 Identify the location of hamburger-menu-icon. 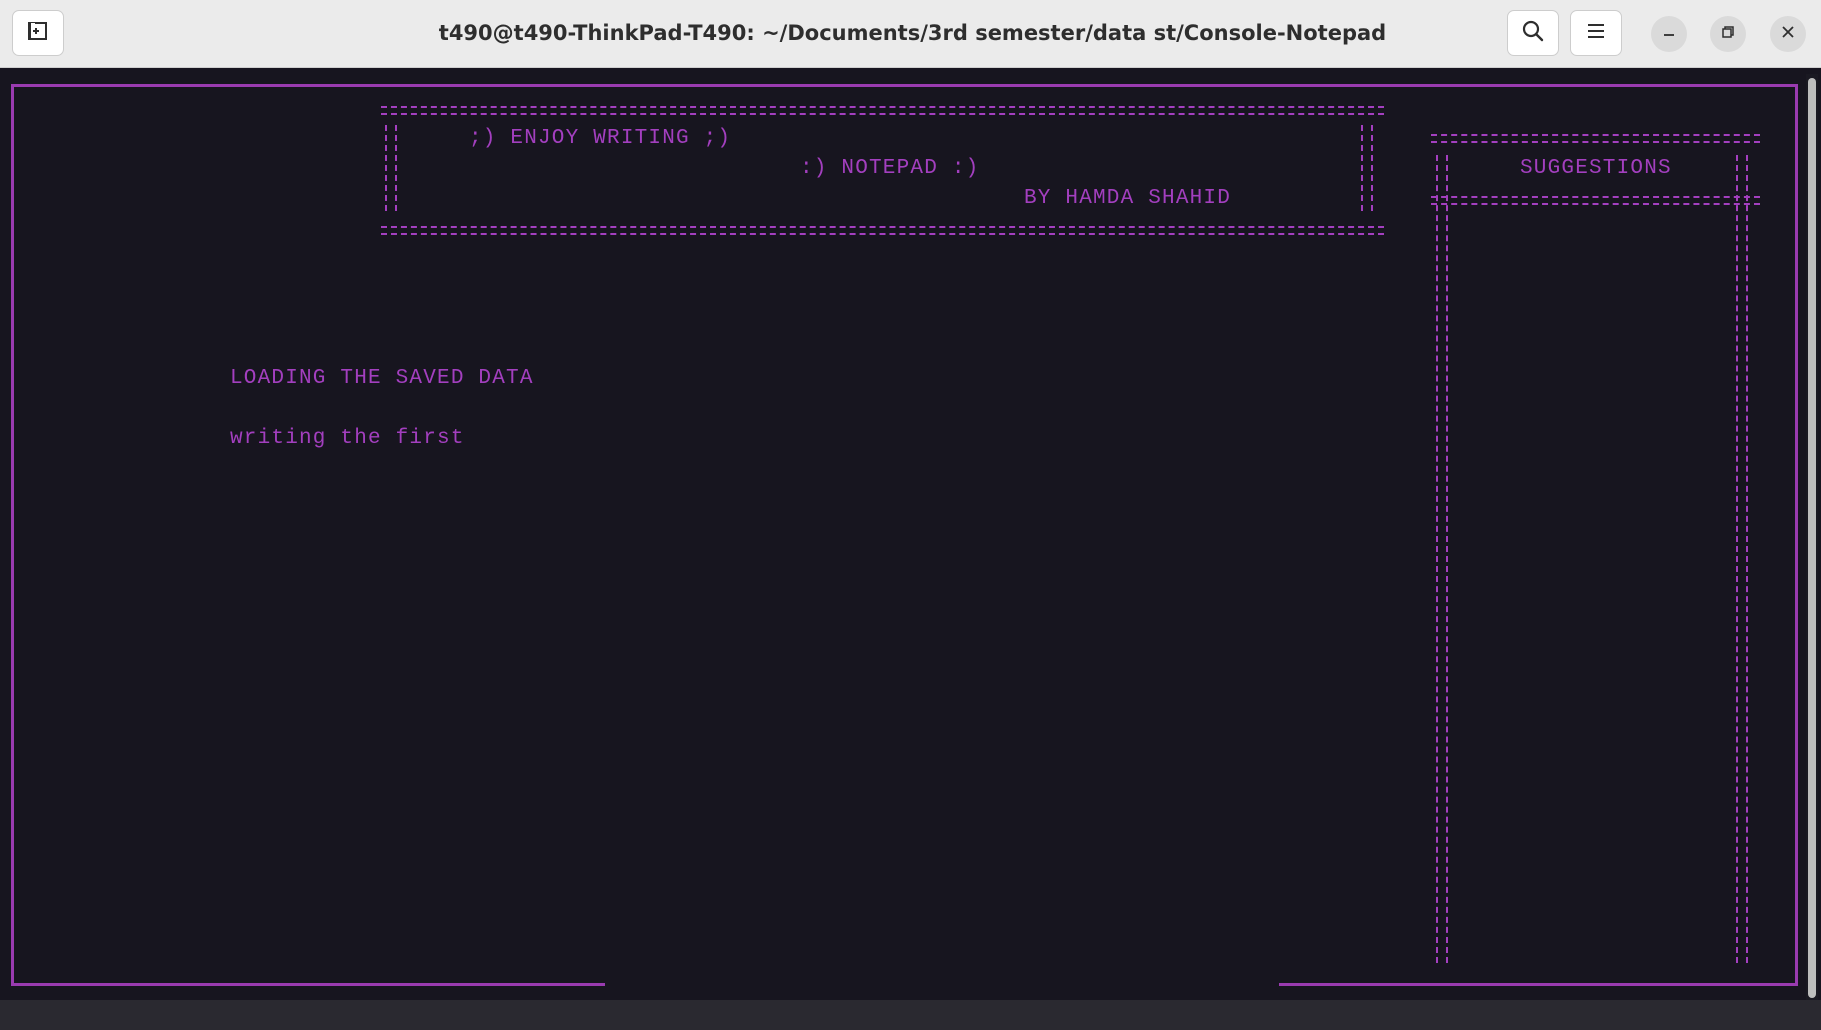
(1596, 33).